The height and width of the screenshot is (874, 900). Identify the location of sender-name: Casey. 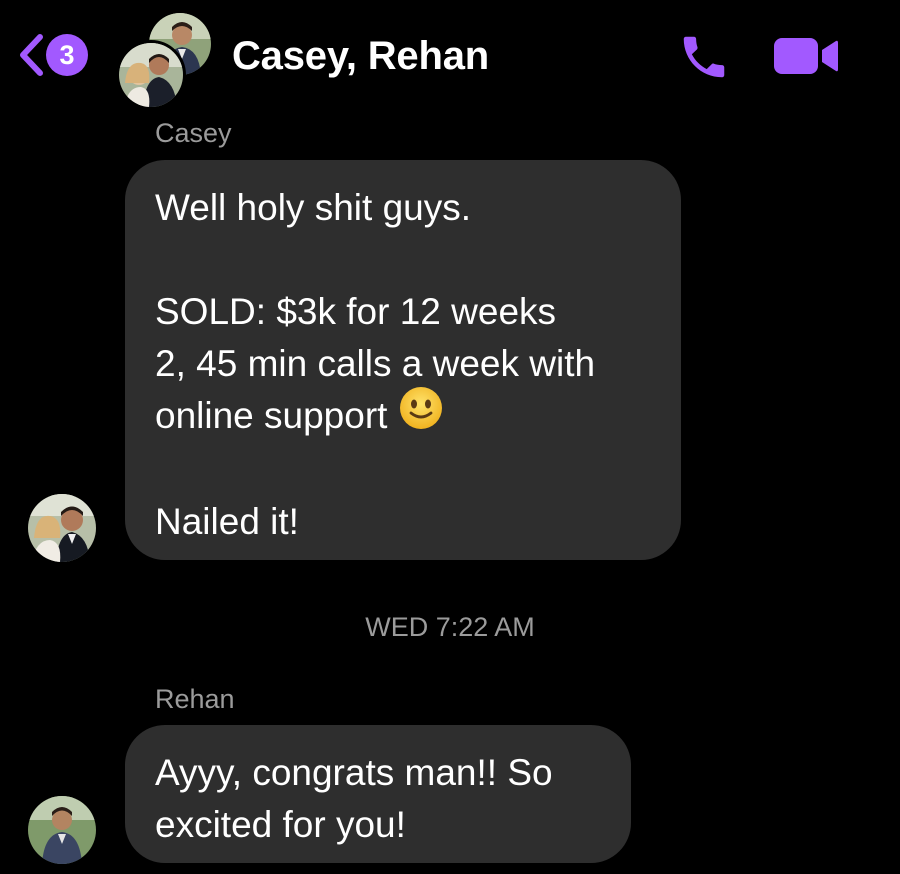
(193, 133).